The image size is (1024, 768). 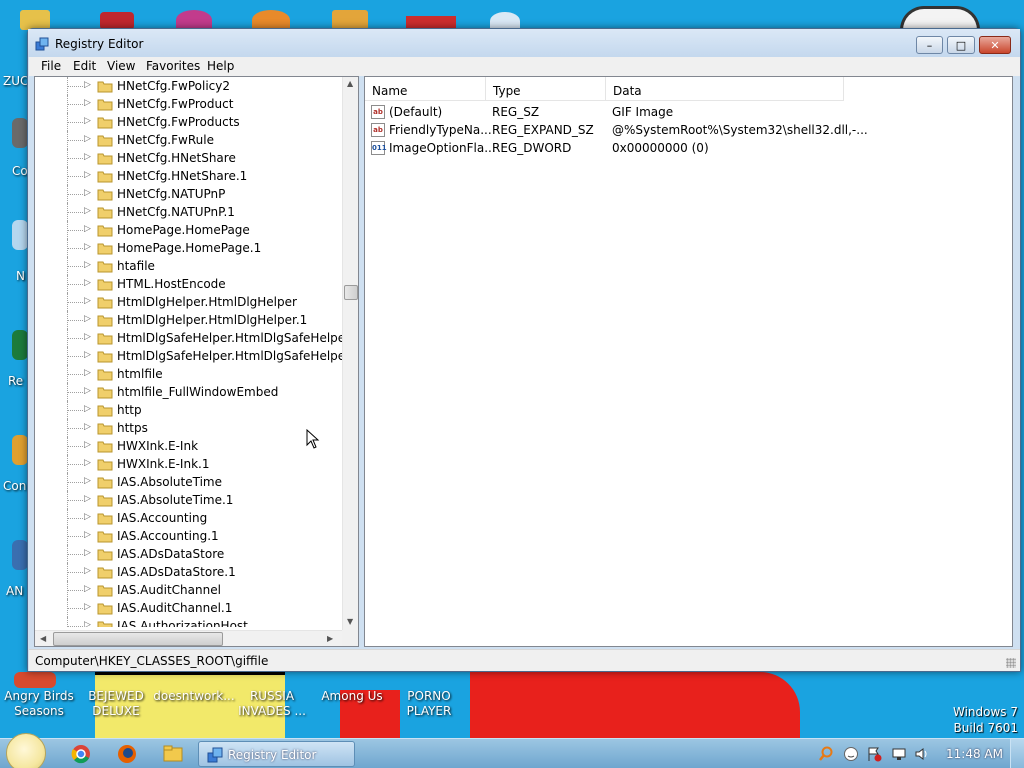 I want to click on taskbar-registry-editor: Registry Editor, so click(x=276, y=754).